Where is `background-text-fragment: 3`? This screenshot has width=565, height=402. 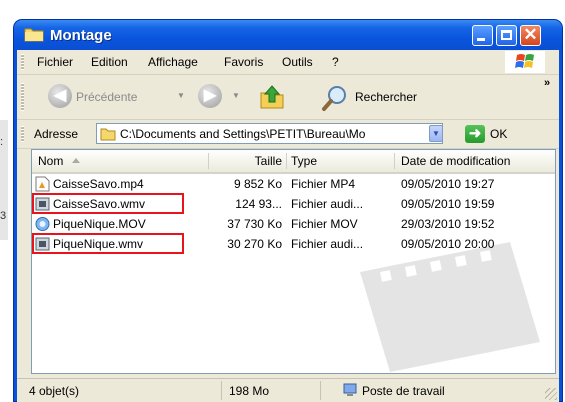
background-text-fragment: 3 is located at coordinates (3, 216).